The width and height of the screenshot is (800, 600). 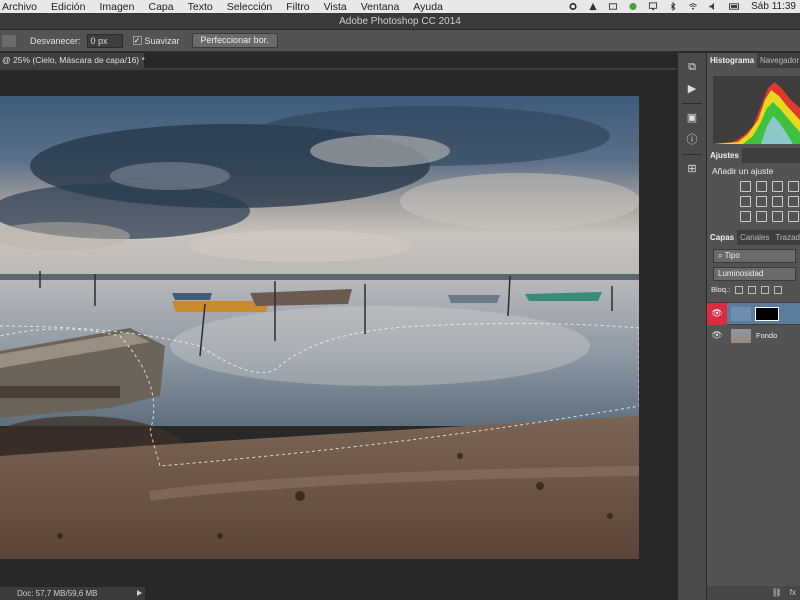 I want to click on menu-ventana: Ventana, so click(x=380, y=7).